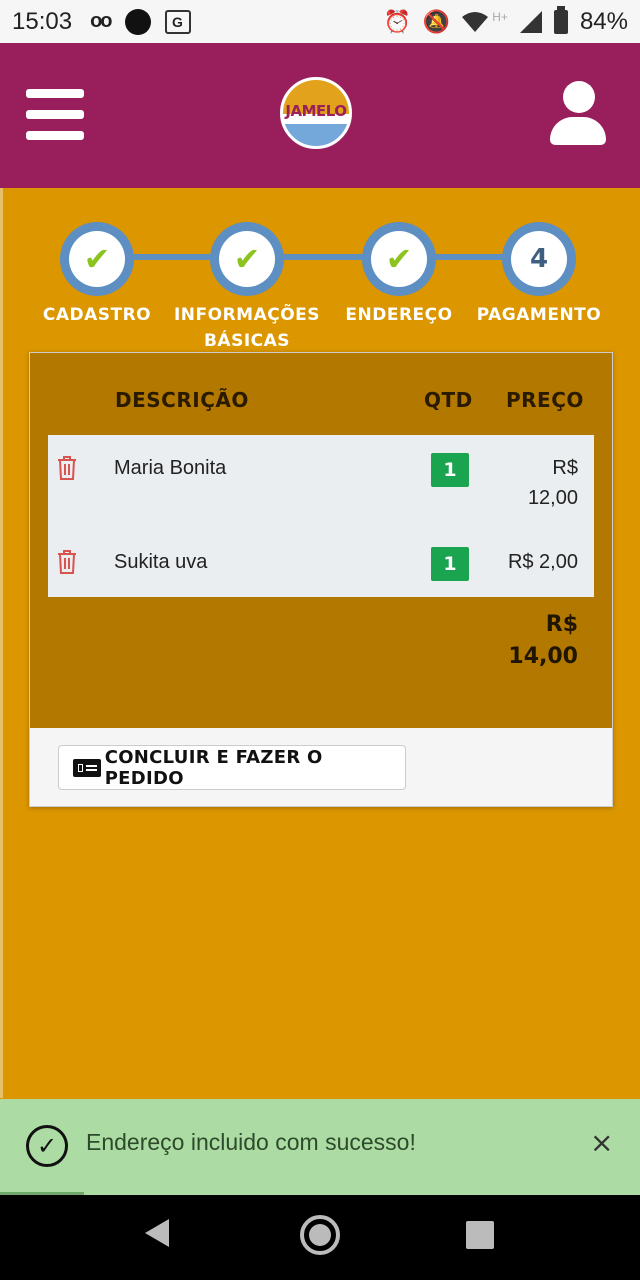 The image size is (640, 1280). I want to click on status-bar: 15:03 oo G ⏰ 🔕 H+ 84%, so click(320, 21).